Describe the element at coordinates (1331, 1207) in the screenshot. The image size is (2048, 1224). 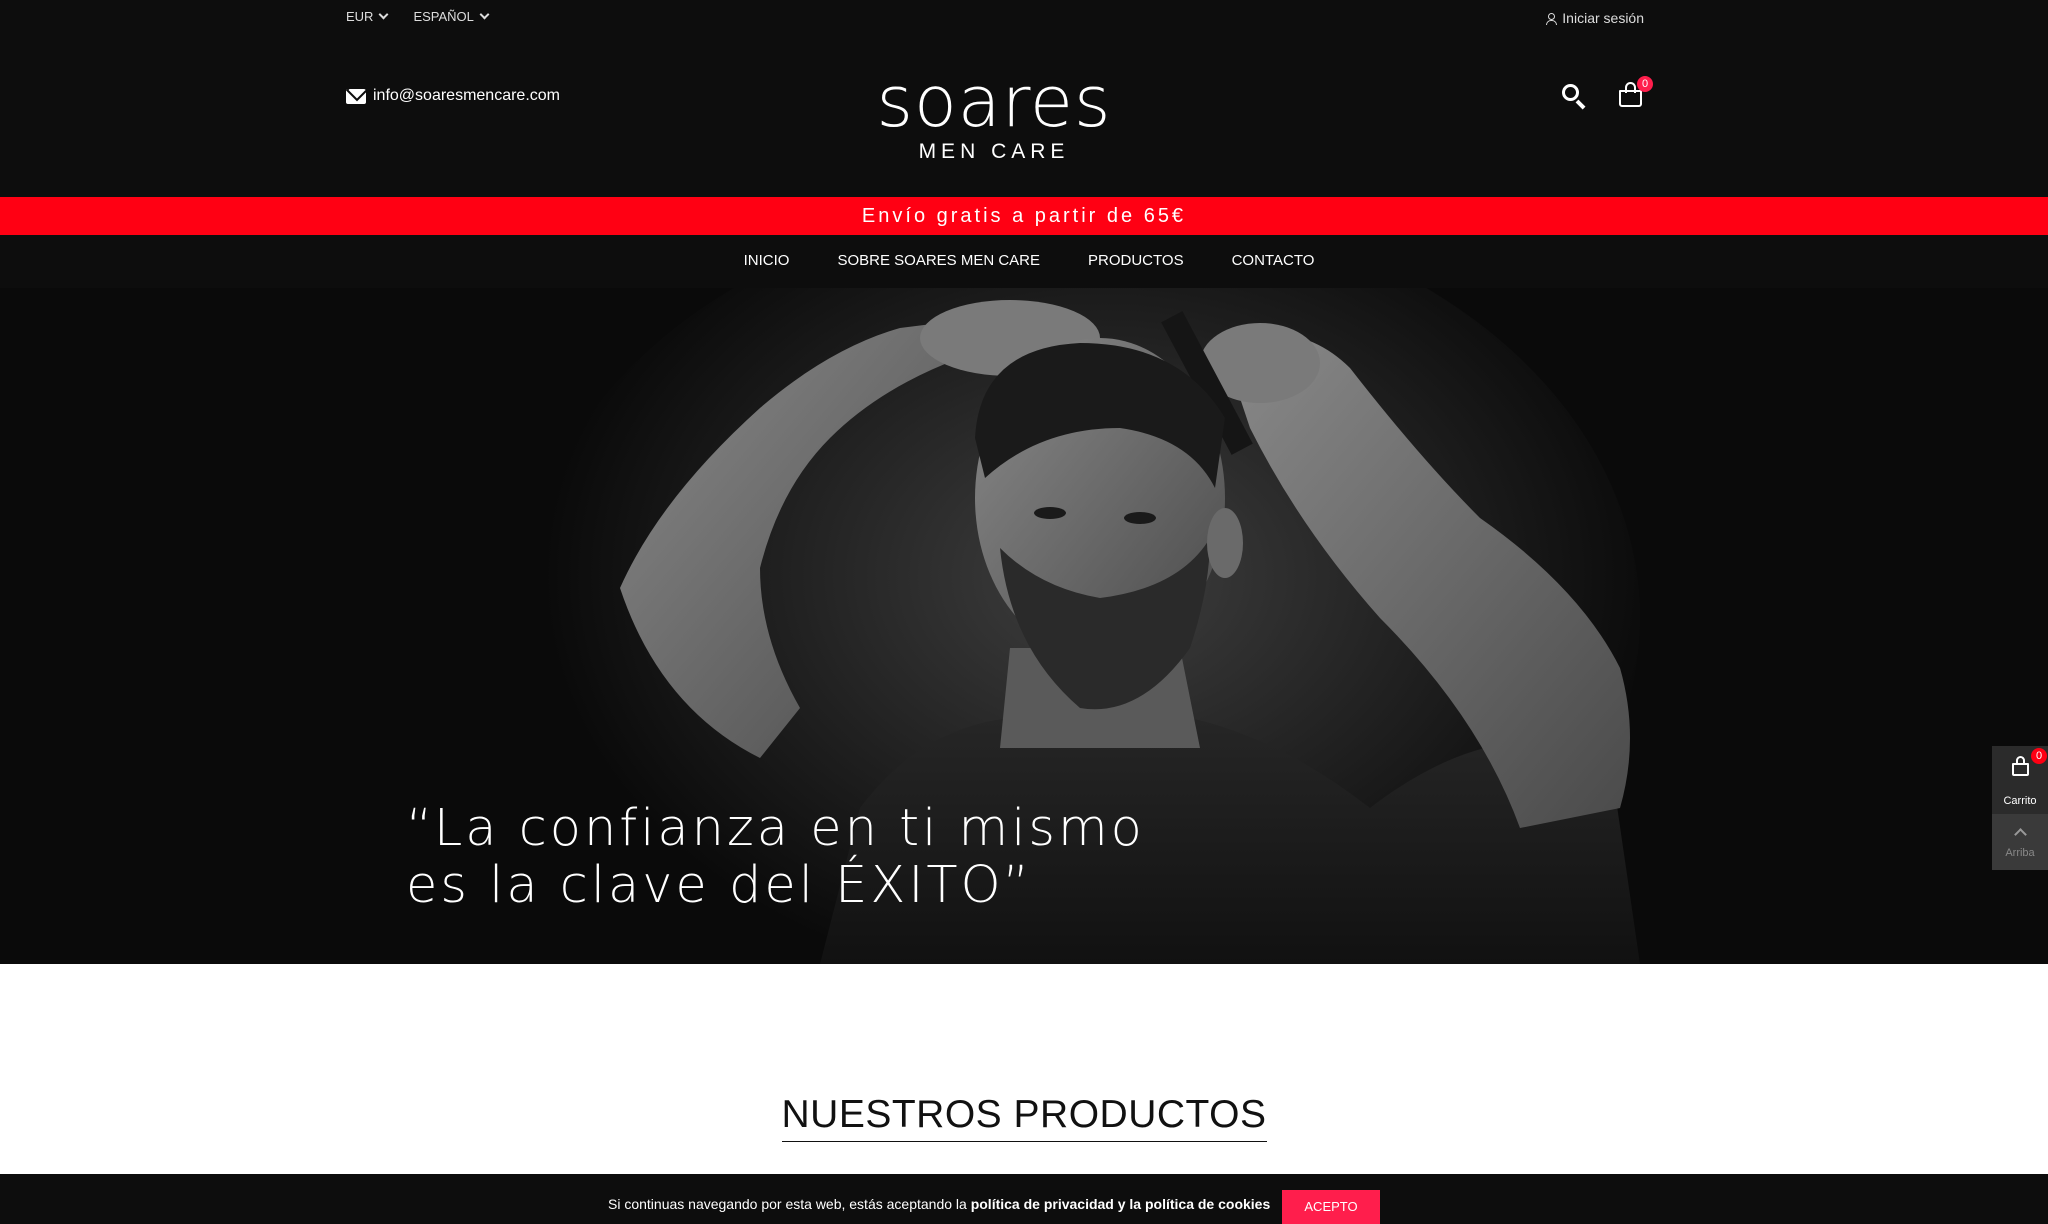
I see `accept-cookies-button: ACEPTO` at that location.